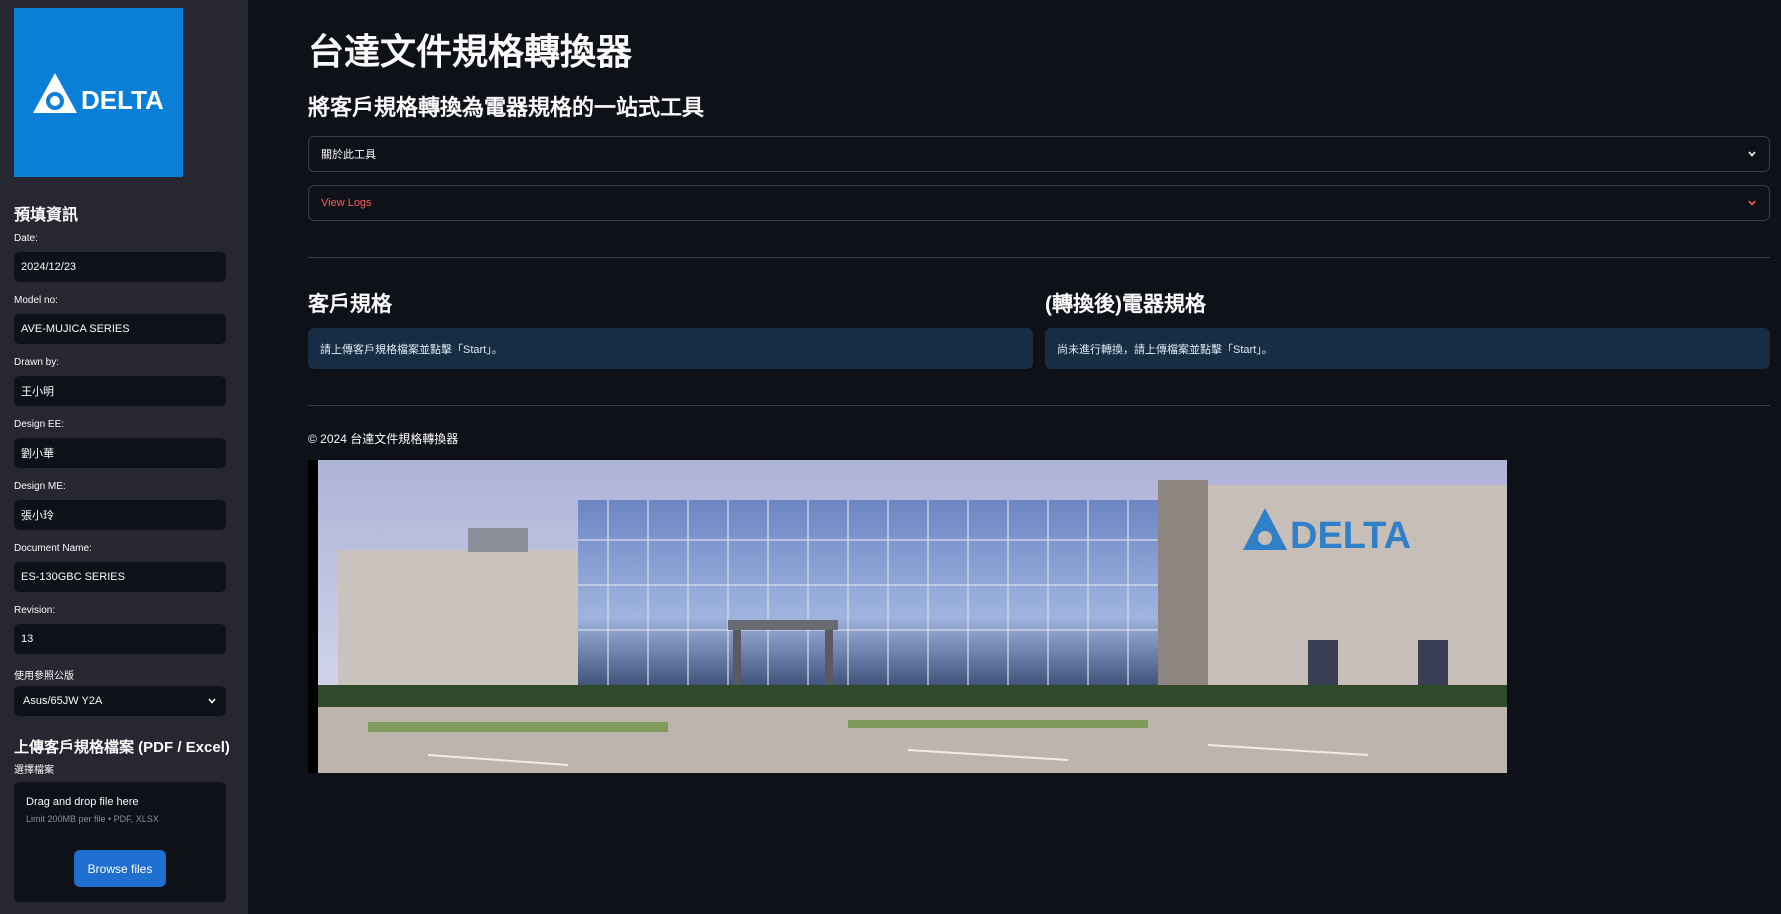 Image resolution: width=1781 pixels, height=914 pixels. I want to click on date-input, so click(120, 267).